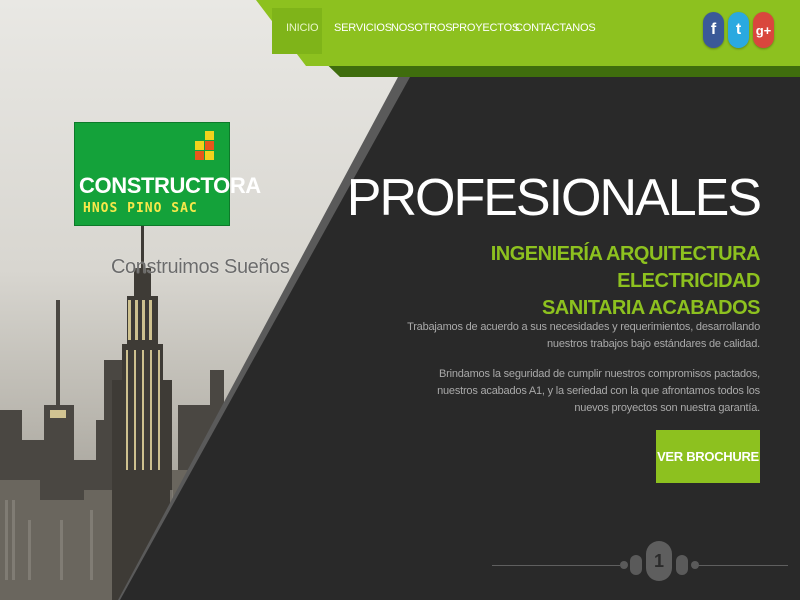 The height and width of the screenshot is (600, 800). I want to click on nav-item-servicios: SERVICIOS, so click(363, 28).